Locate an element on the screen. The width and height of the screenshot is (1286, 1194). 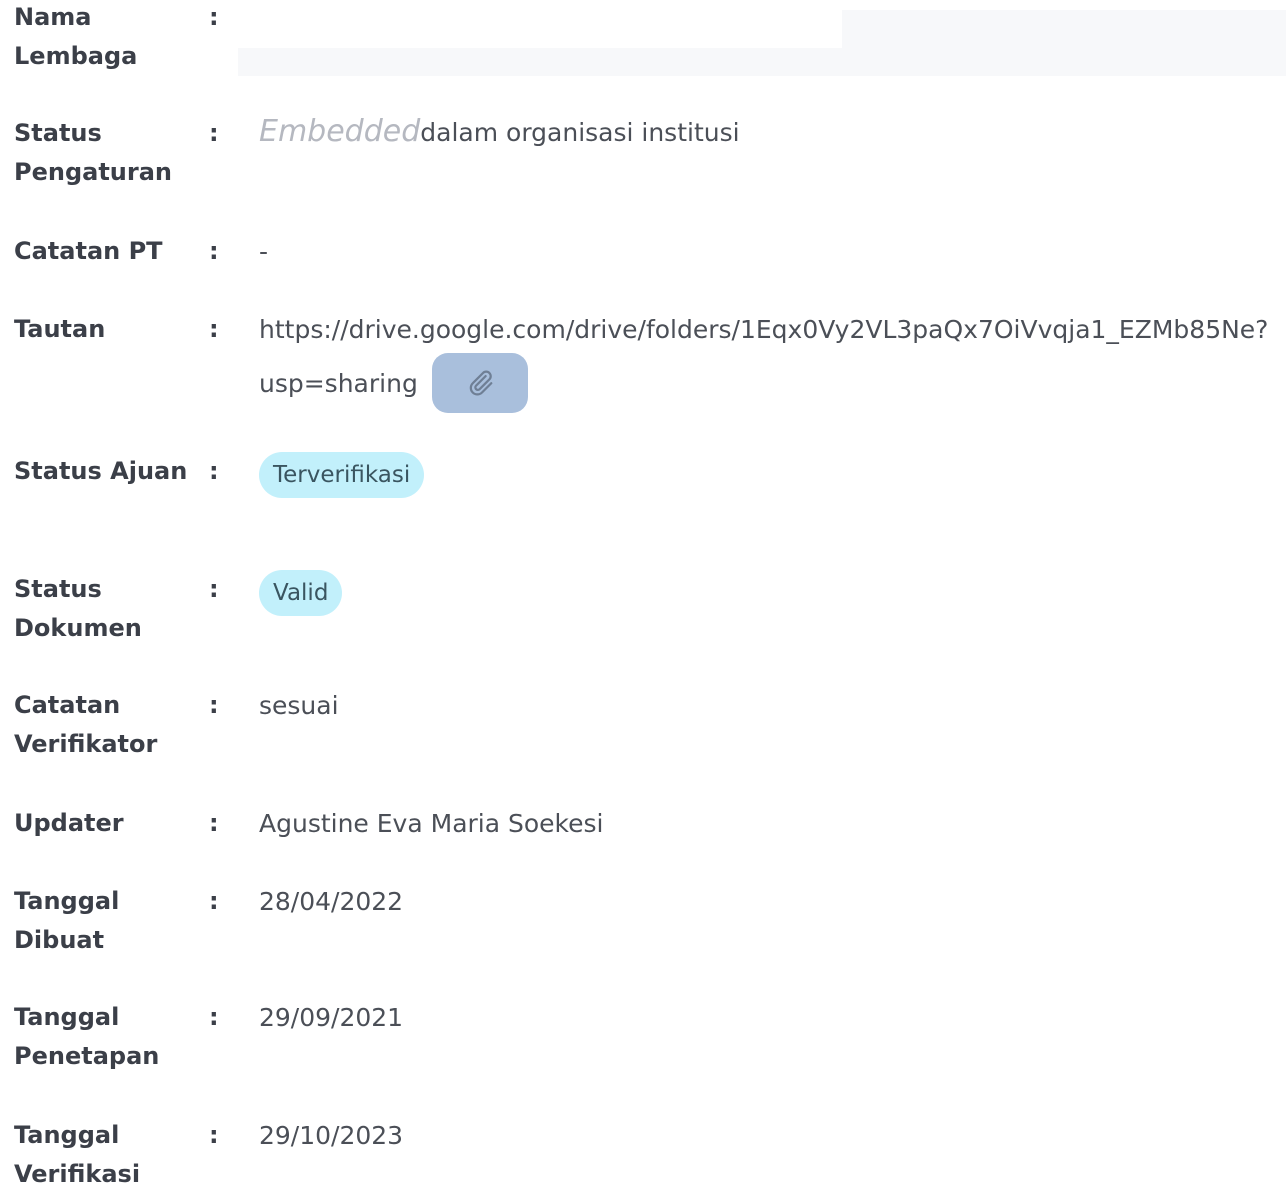
field-value: 28/04/2022 is located at coordinates (331, 901).